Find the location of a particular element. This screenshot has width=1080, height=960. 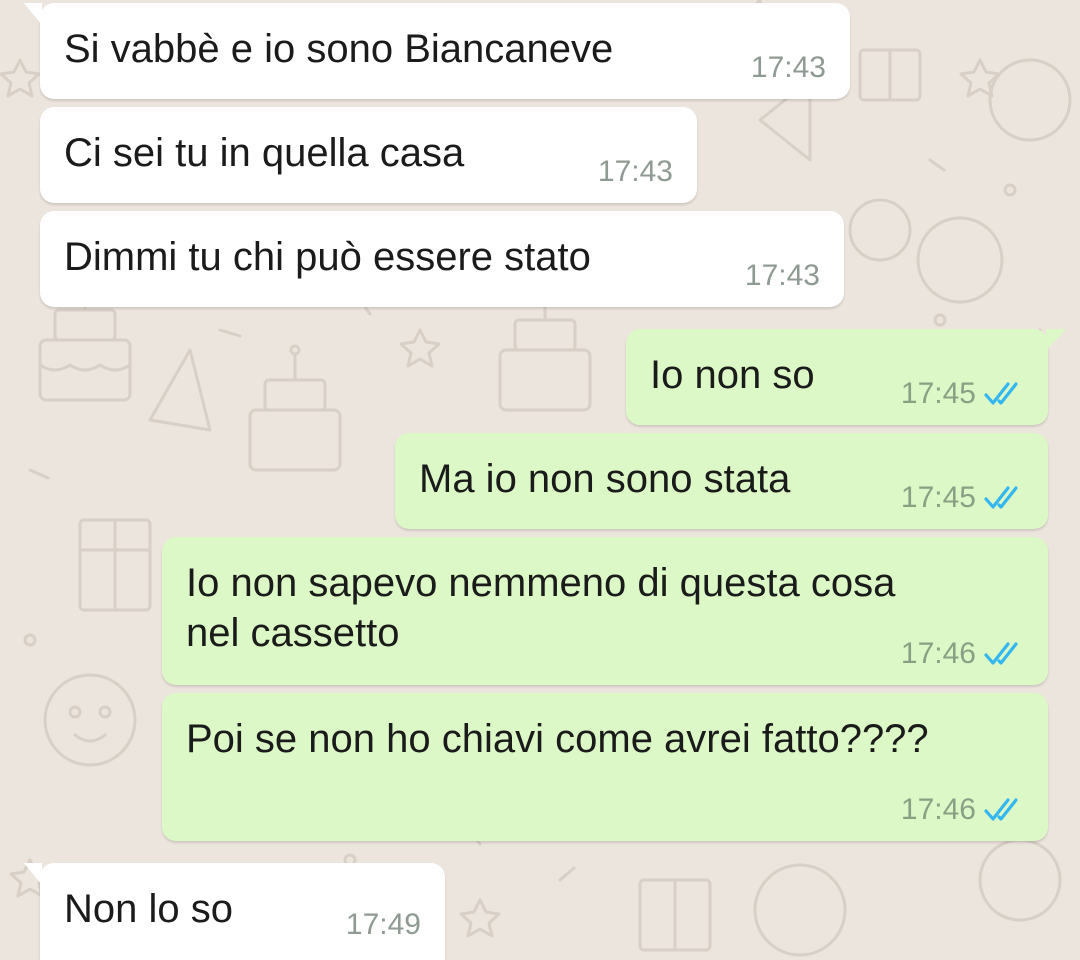

message-bubble-outgoing: Ma io non sono stata 17:45 is located at coordinates (721, 481).